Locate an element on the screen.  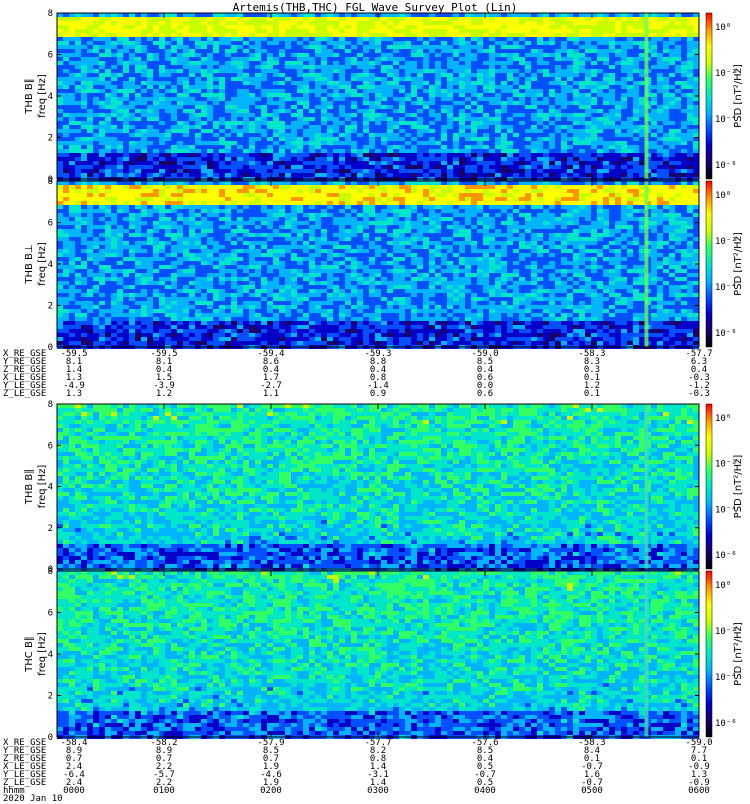
ephemeris-value: 0.6 is located at coordinates (485, 394).